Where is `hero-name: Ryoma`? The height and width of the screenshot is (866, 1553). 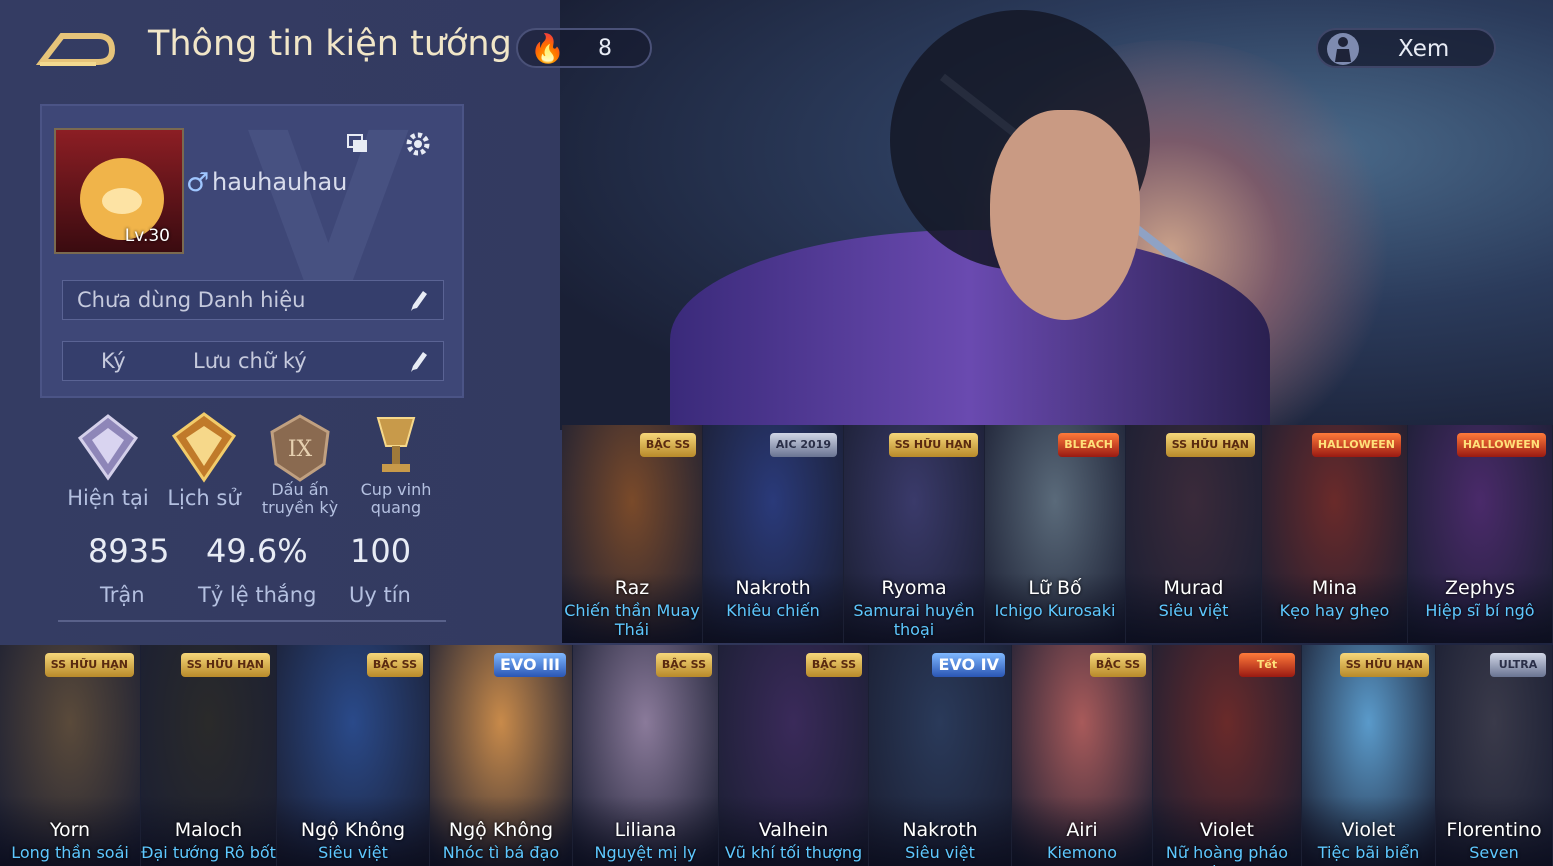
hero-name: Ryoma is located at coordinates (914, 588).